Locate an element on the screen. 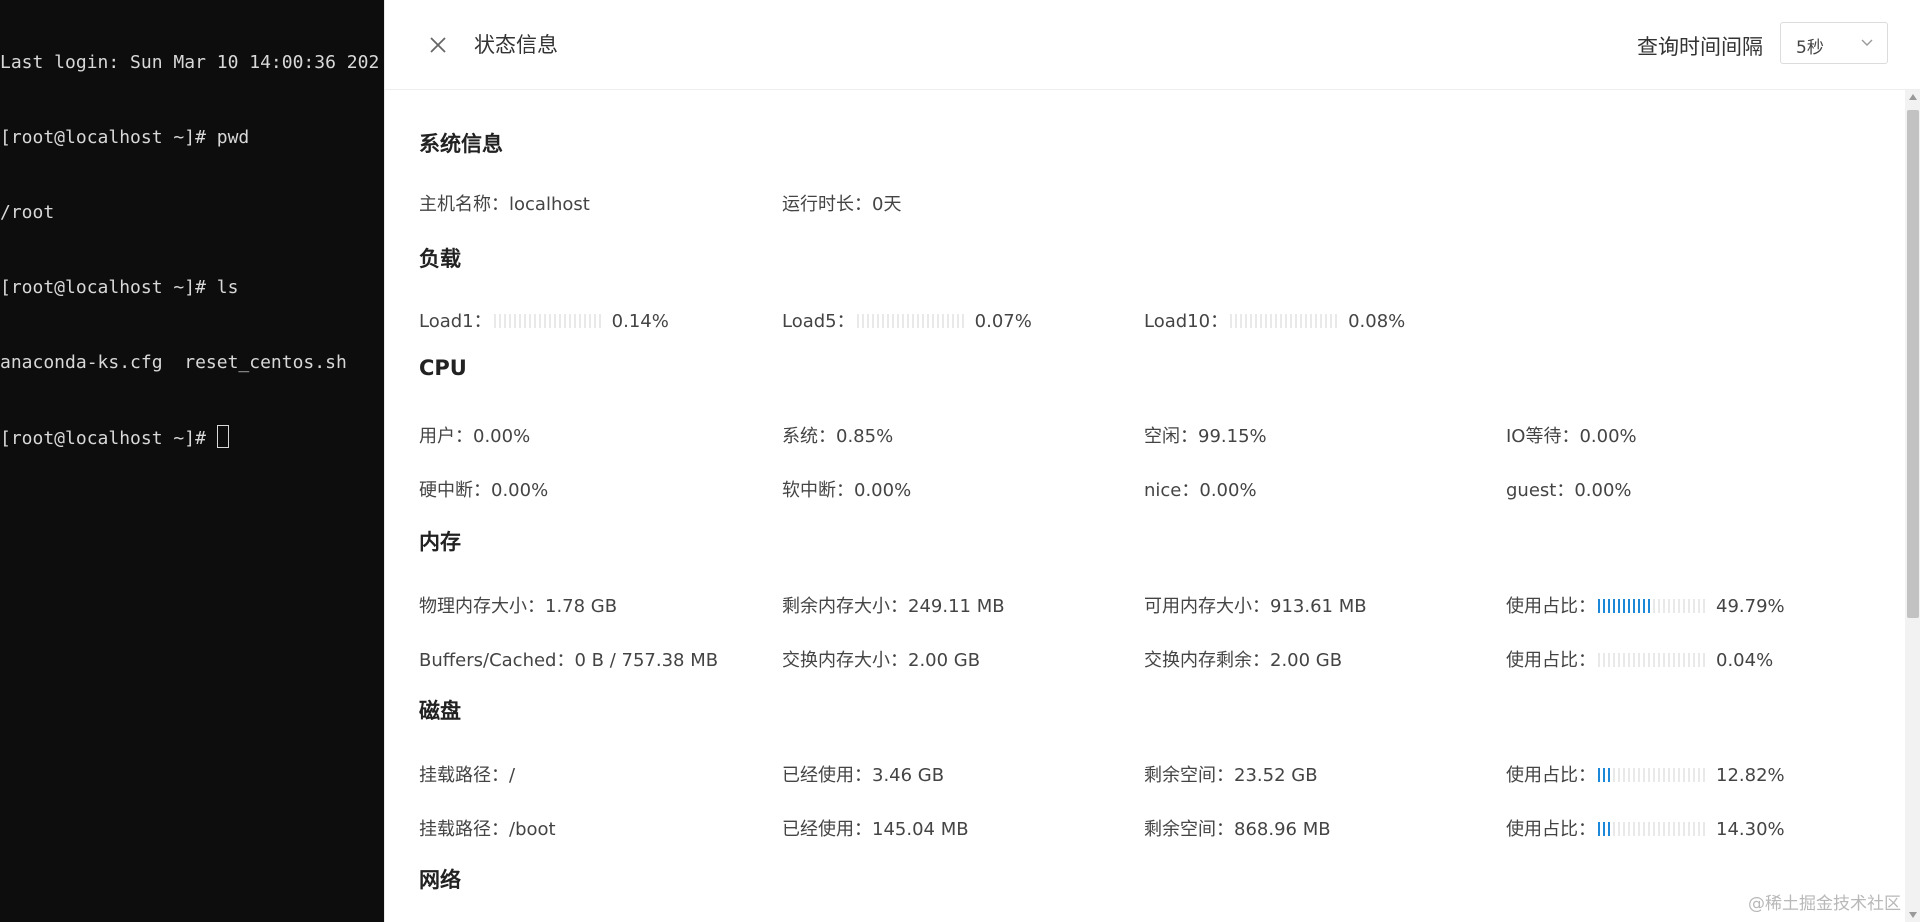  swap-usage-label: 使用占比： is located at coordinates (1551, 660).